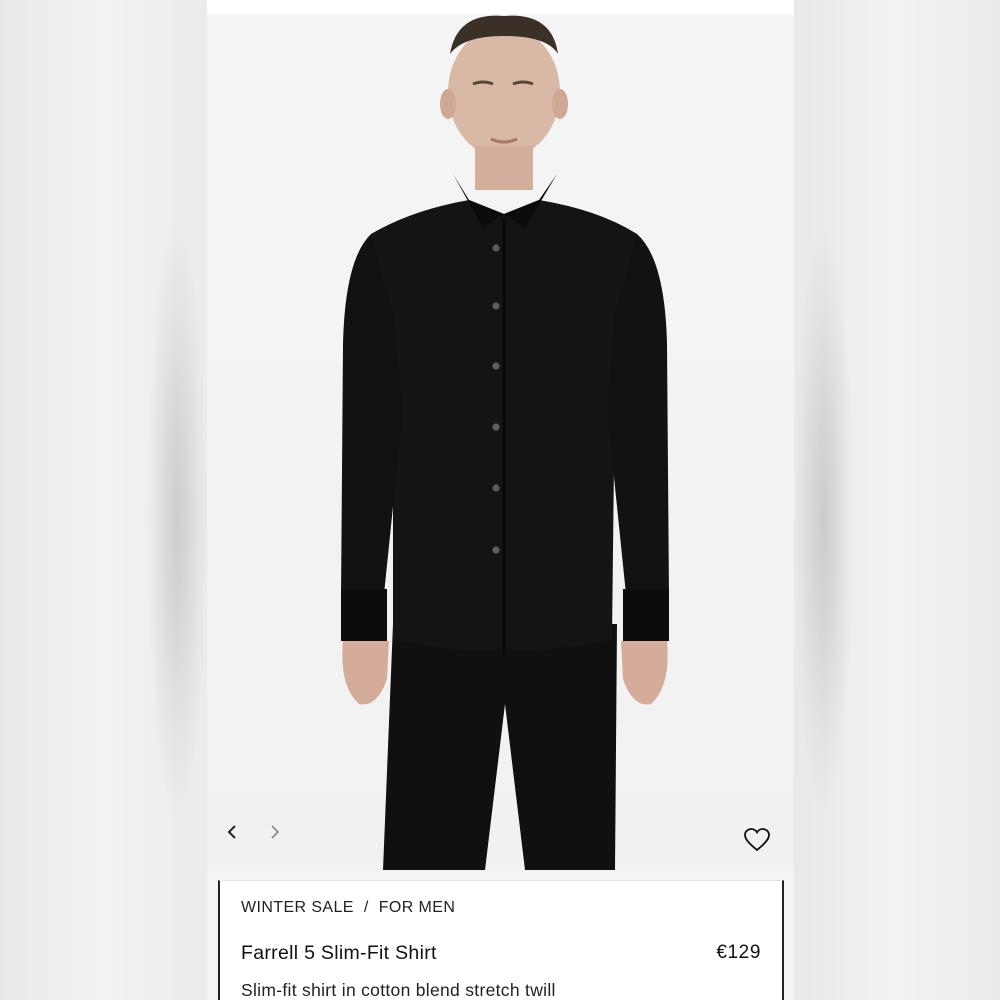 Image resolution: width=1000 pixels, height=1000 pixels. What do you see at coordinates (339, 953) in the screenshot?
I see `product-title: Farrell 5 Slim-Fit Shirt` at bounding box center [339, 953].